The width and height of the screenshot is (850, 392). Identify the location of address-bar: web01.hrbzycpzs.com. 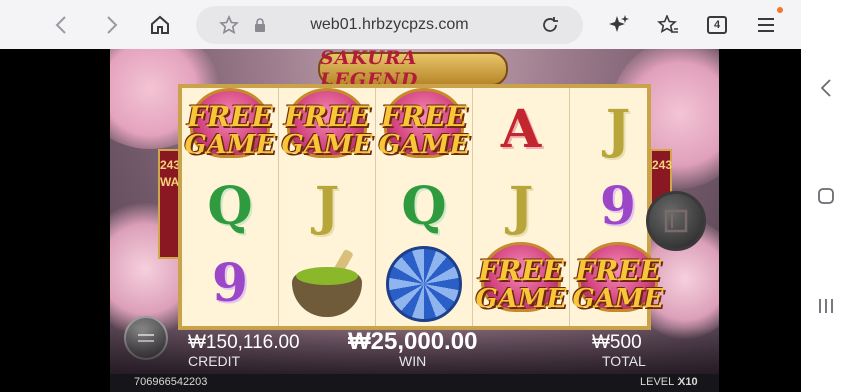
(389, 25).